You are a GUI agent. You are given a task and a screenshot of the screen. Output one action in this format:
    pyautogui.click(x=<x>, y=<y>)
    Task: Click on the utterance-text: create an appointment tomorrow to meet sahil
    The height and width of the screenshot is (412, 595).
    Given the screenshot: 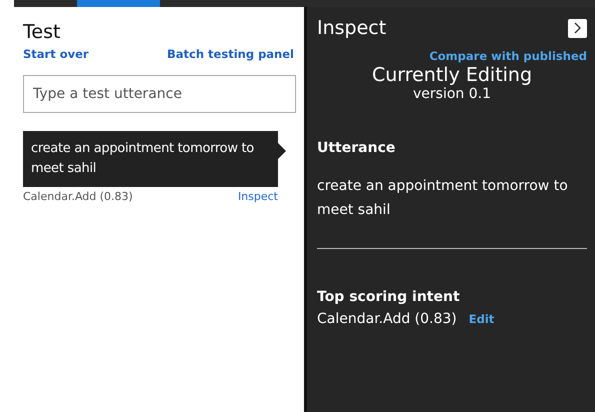 What is the action you would take?
    pyautogui.click(x=443, y=198)
    